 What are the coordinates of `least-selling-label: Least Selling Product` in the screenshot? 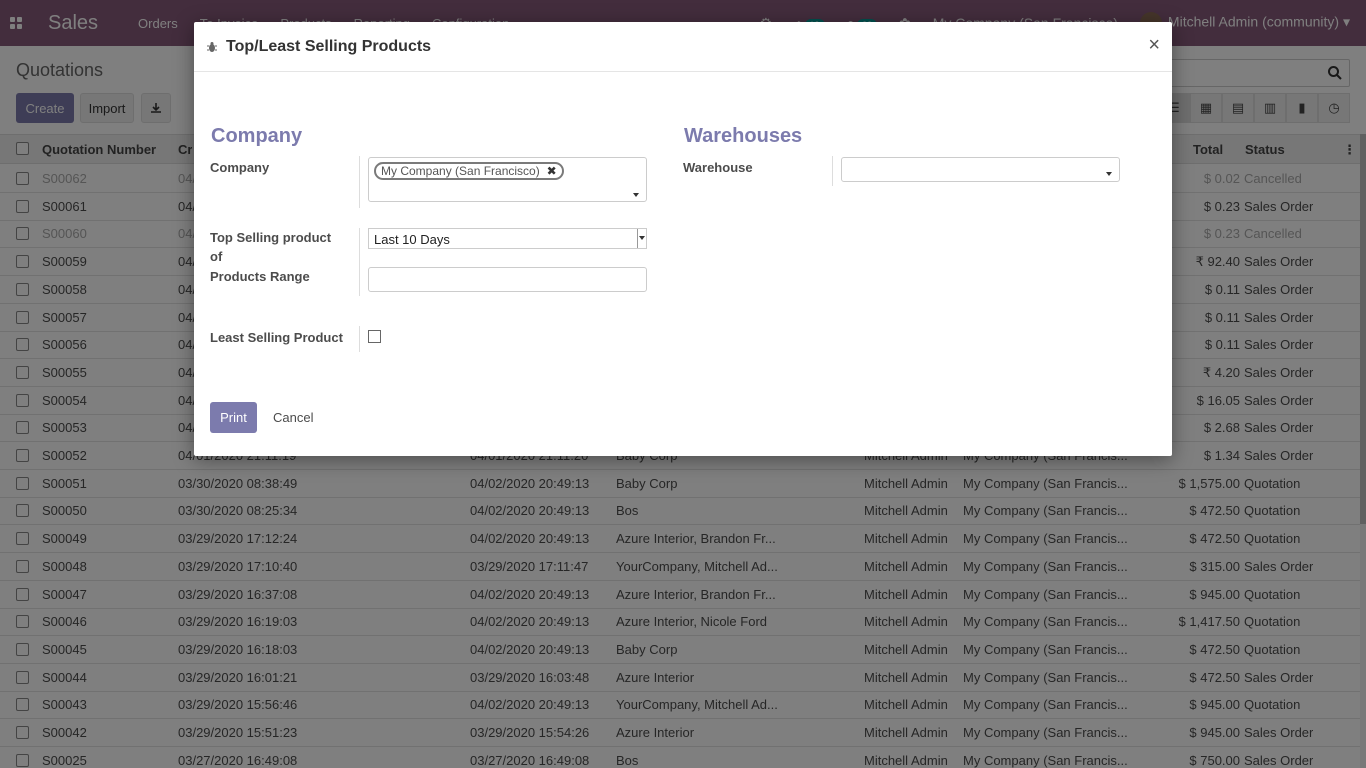 It's located at (276, 337).